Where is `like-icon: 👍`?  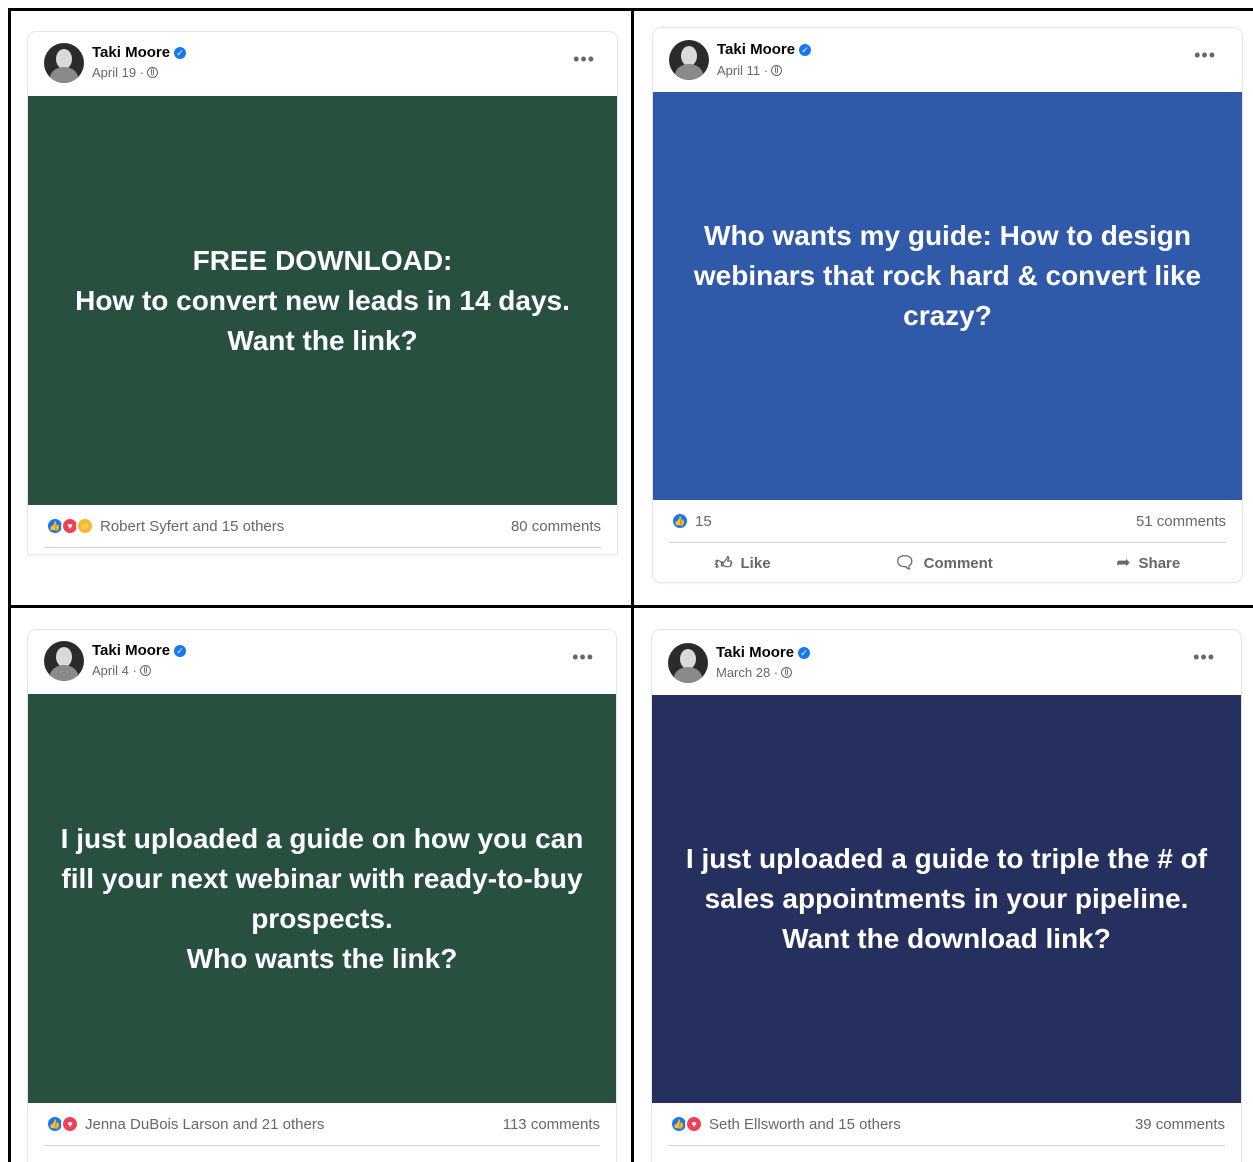 like-icon: 👍 is located at coordinates (680, 521).